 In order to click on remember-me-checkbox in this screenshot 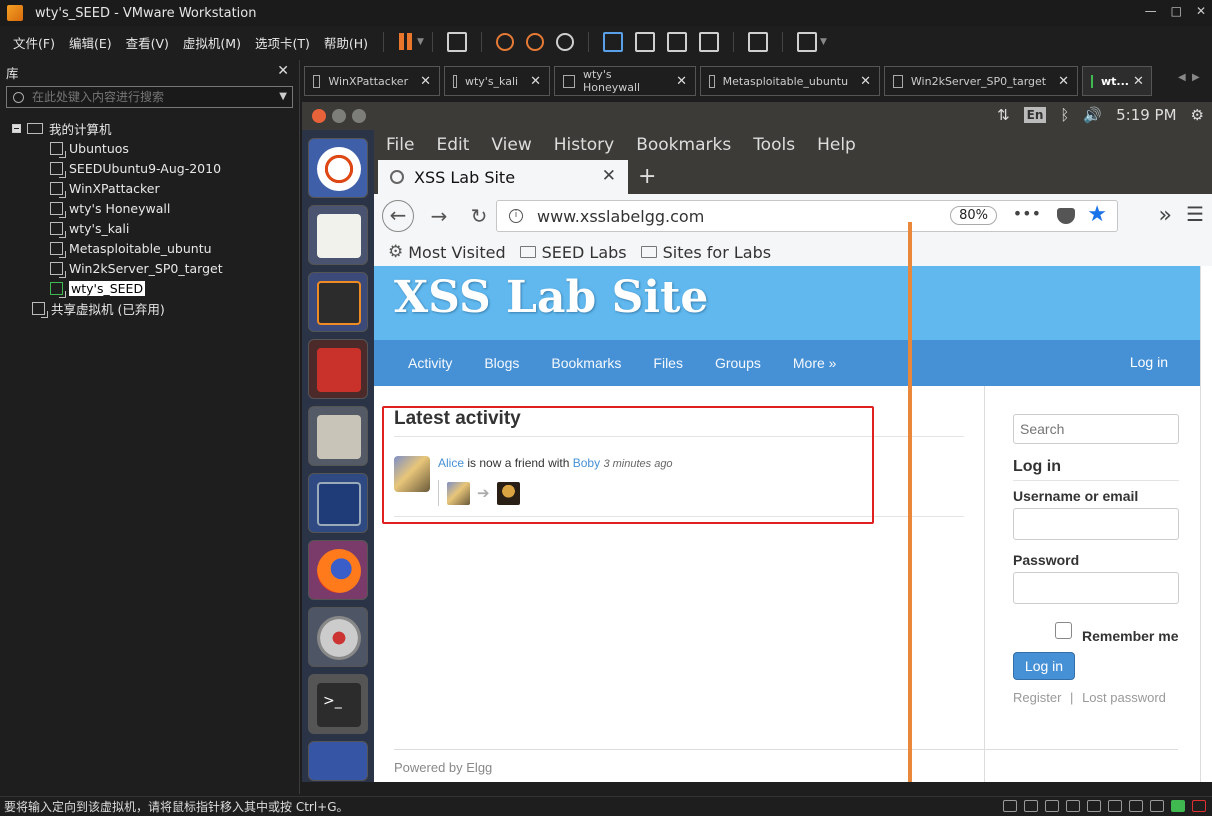, I will do `click(1063, 630)`.